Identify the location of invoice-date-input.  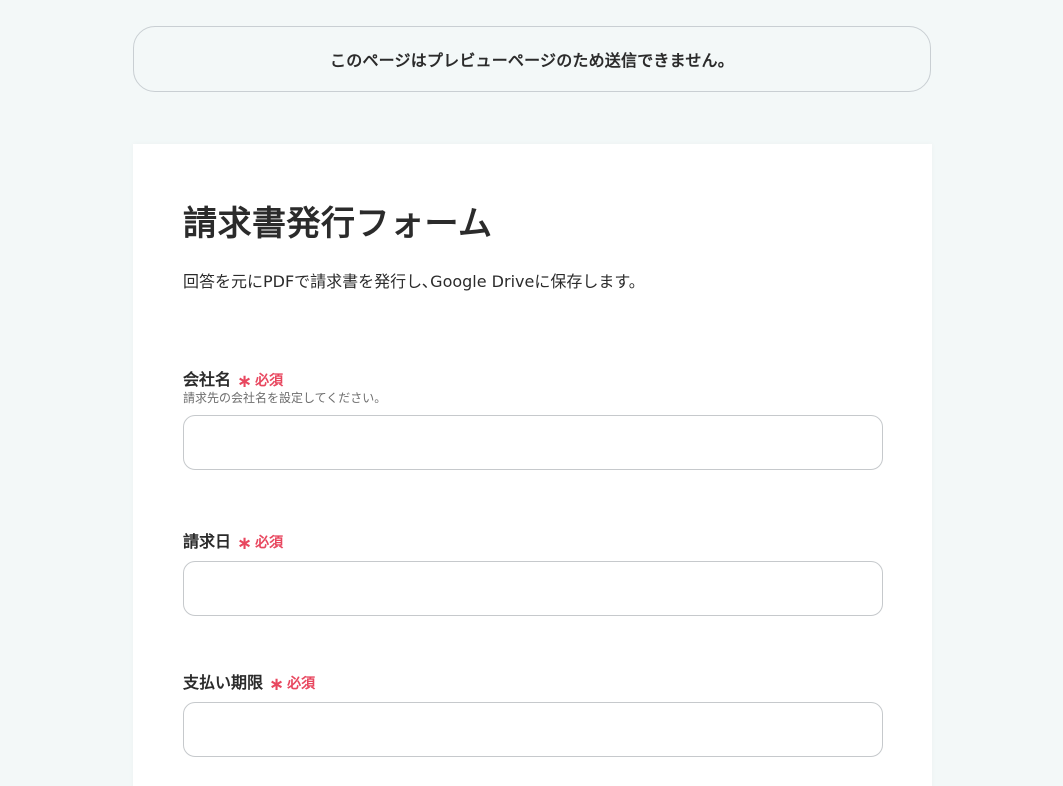
(533, 588).